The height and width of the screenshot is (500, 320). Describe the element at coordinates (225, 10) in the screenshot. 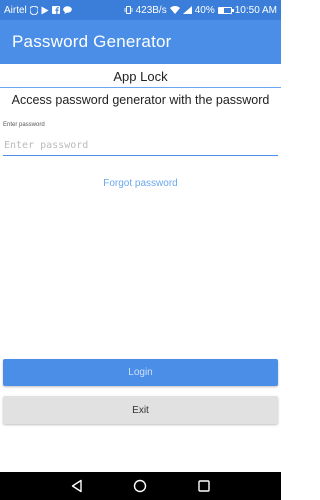

I see `battery-icon` at that location.